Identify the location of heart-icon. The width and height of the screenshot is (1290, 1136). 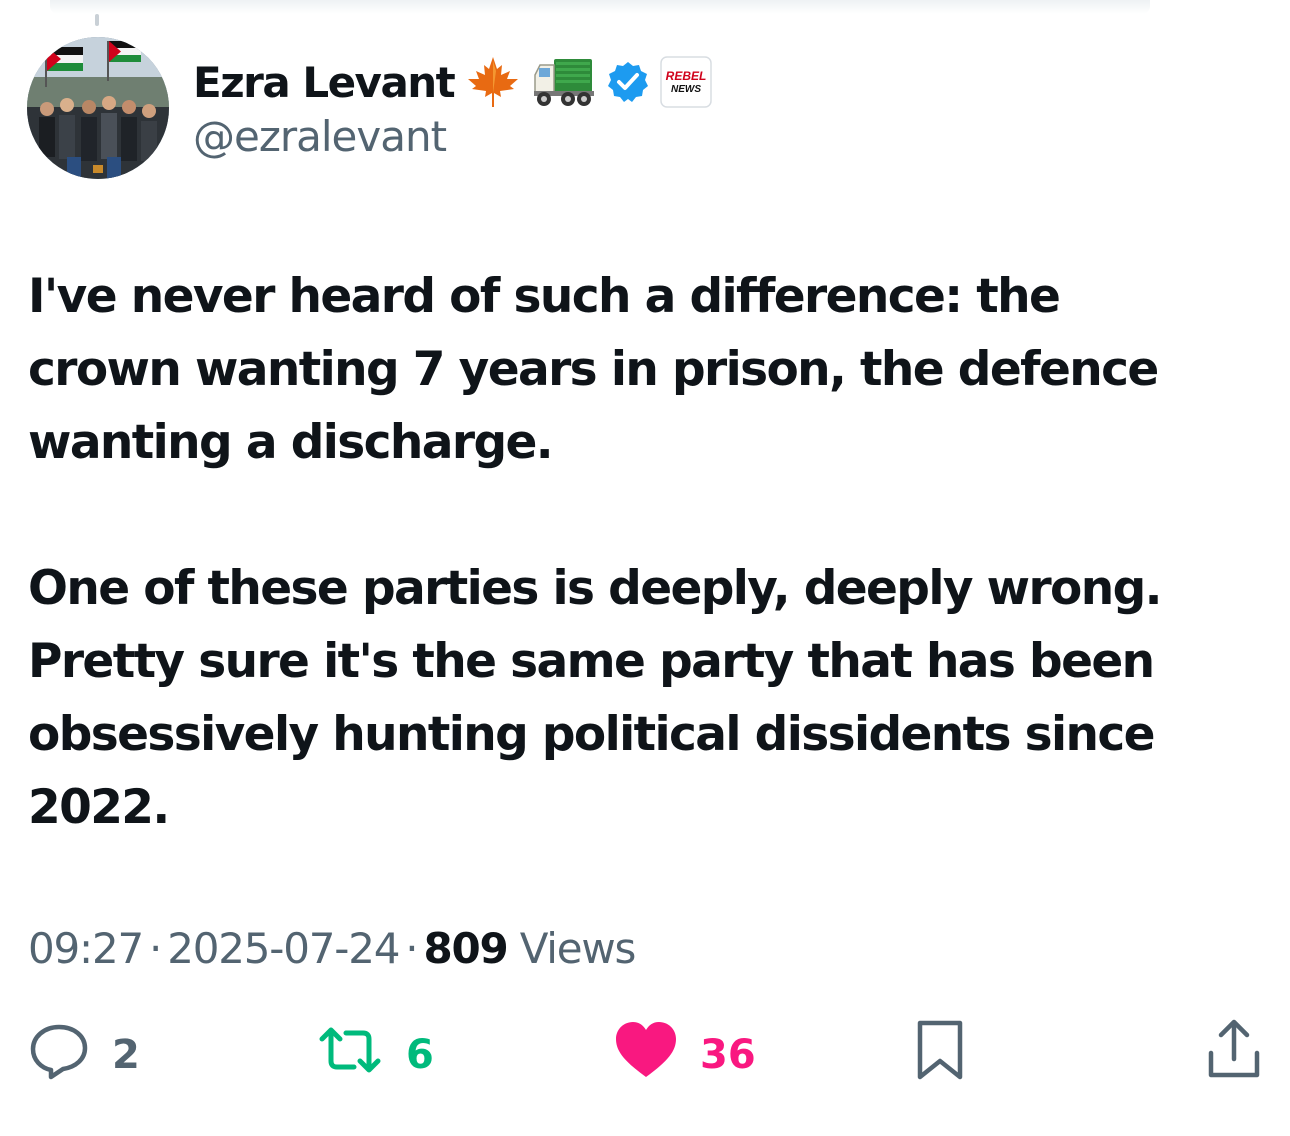
(646, 1055).